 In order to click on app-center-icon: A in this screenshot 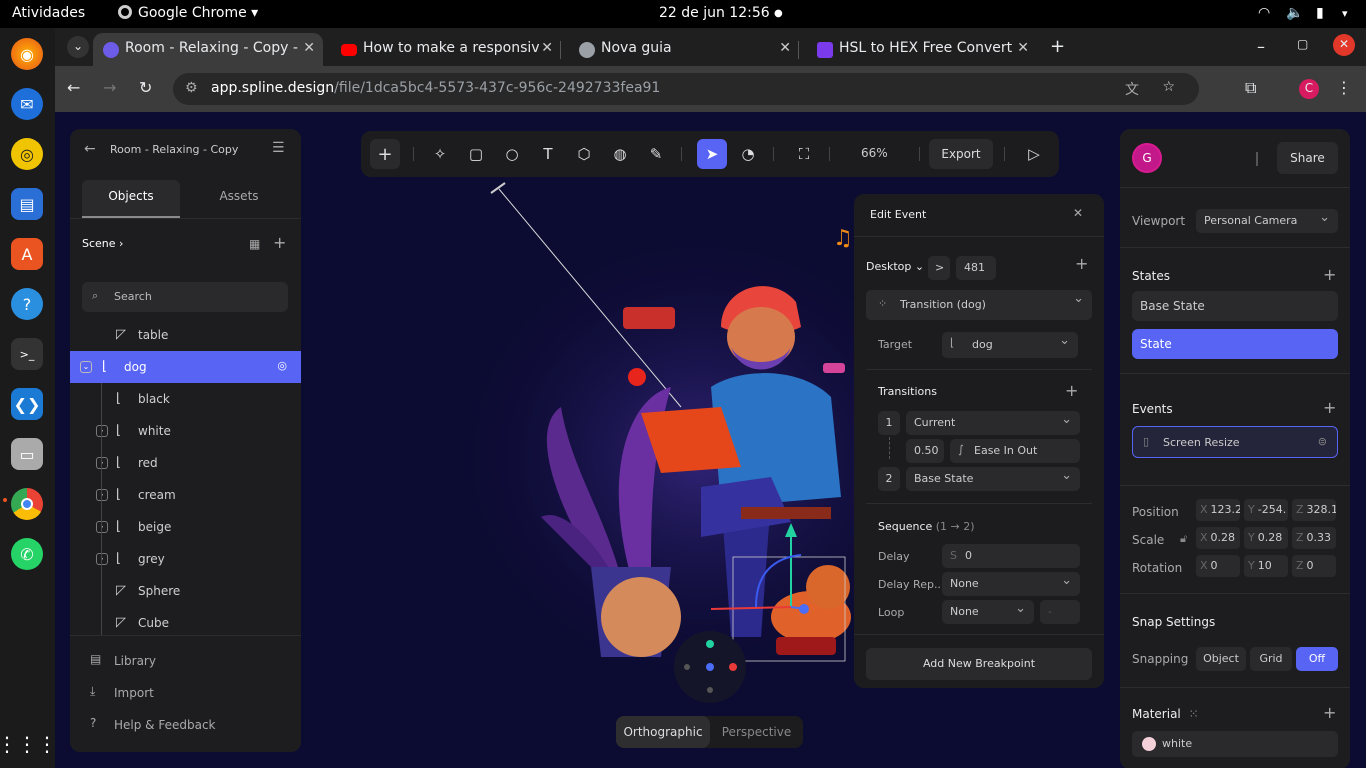, I will do `click(27, 254)`.